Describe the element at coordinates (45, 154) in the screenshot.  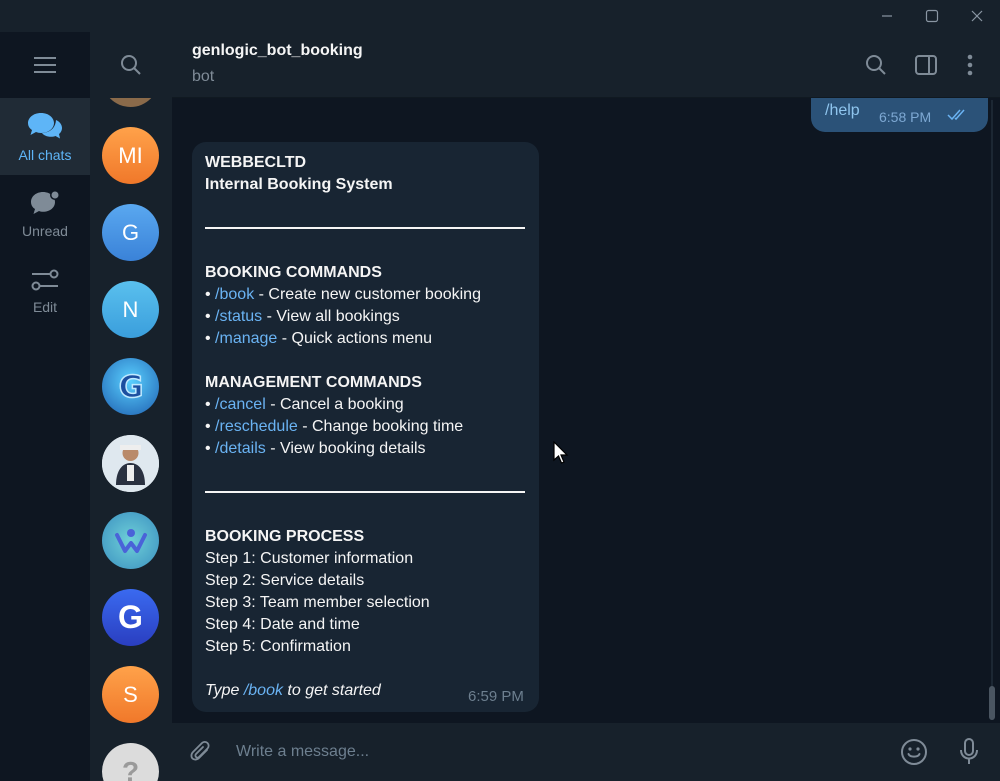
I see `folder-label: All chats` at that location.